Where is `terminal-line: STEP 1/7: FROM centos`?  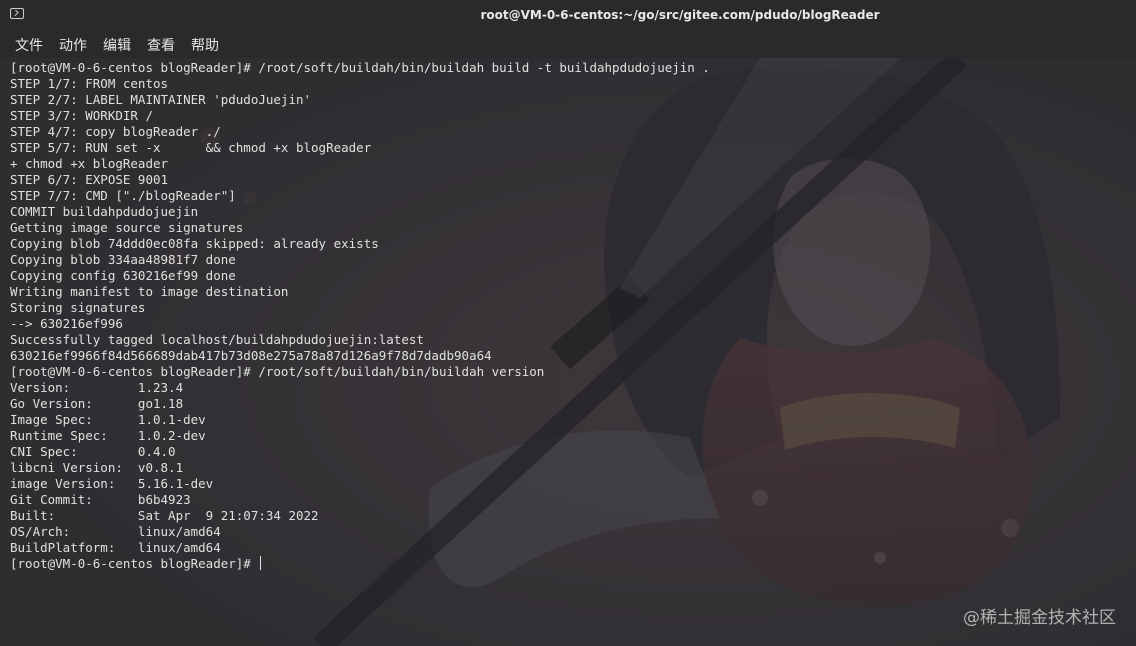 terminal-line: STEP 1/7: FROM centos is located at coordinates (89, 83).